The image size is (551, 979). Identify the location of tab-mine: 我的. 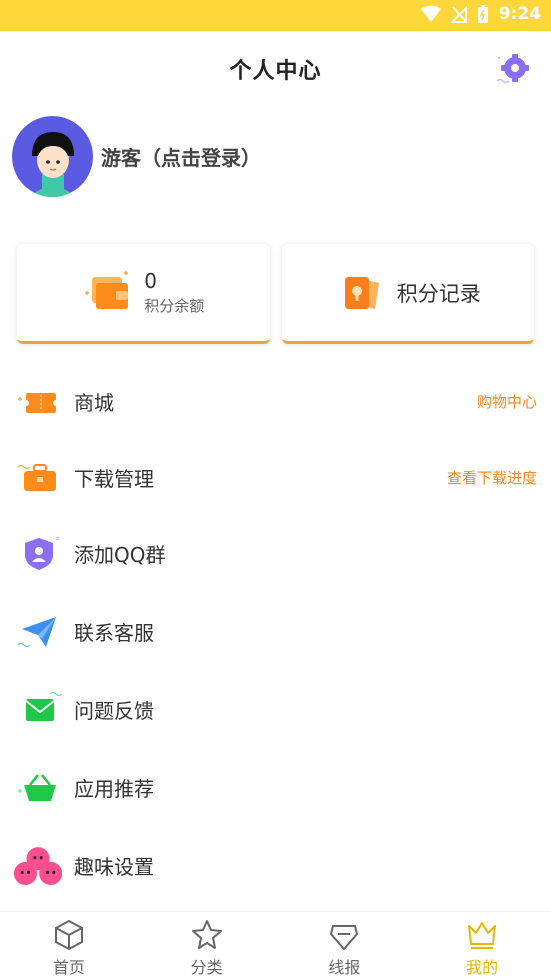
(482, 945).